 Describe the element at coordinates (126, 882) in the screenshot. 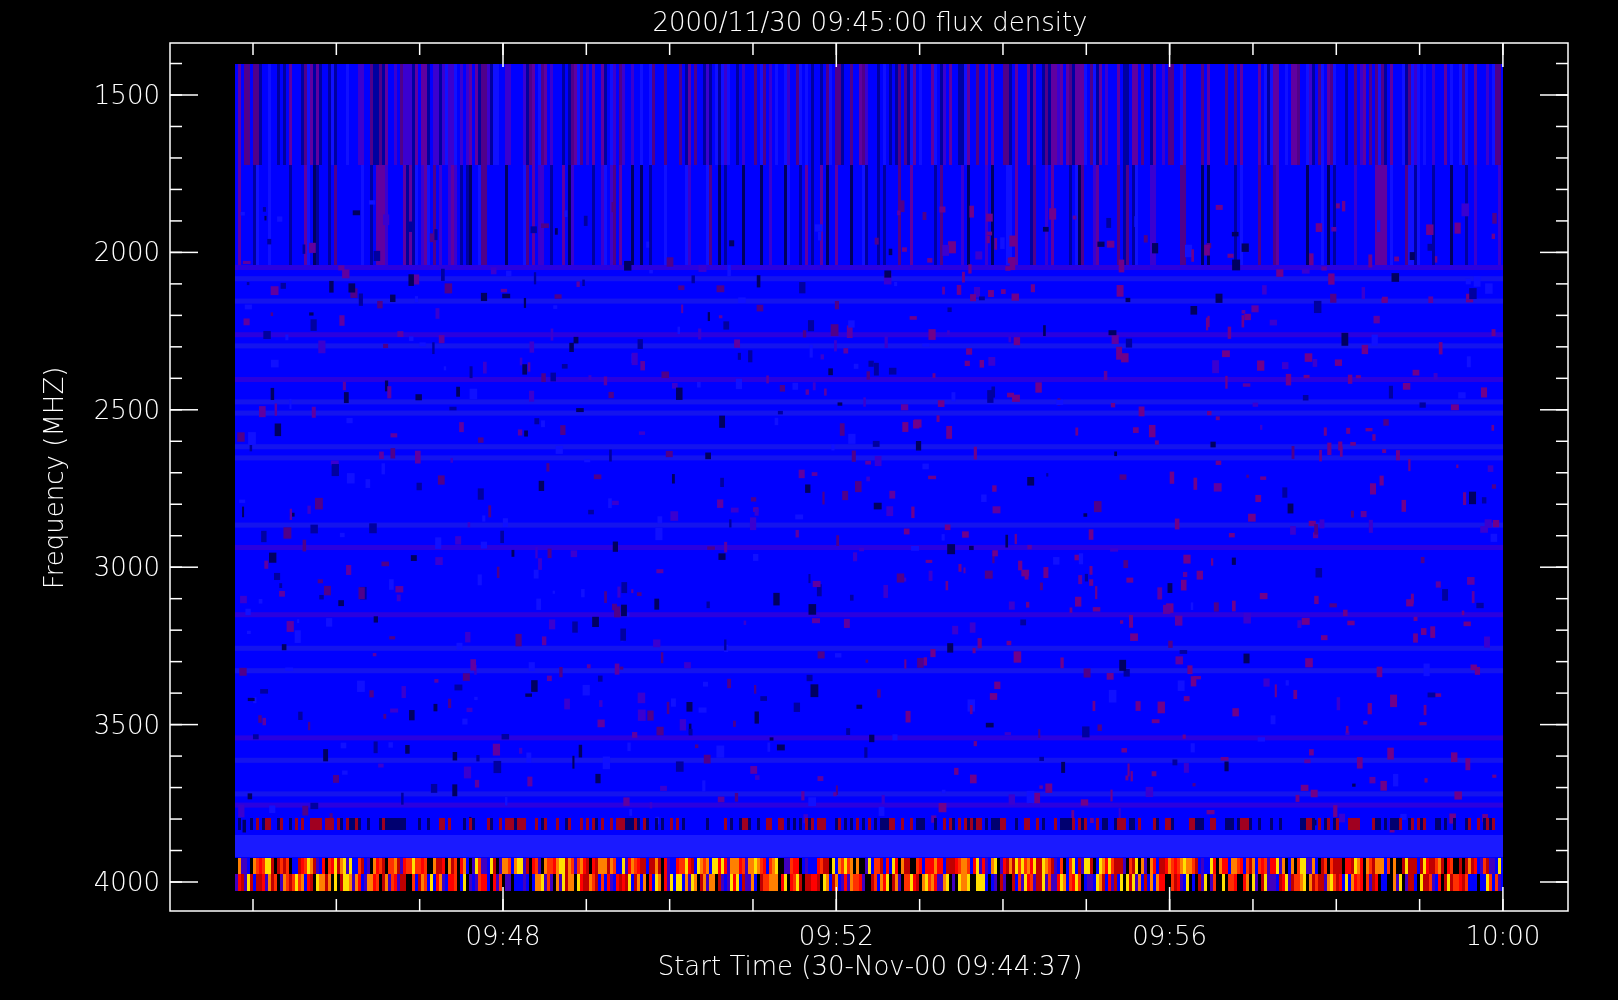

I see `y-tick-label: 4000` at that location.